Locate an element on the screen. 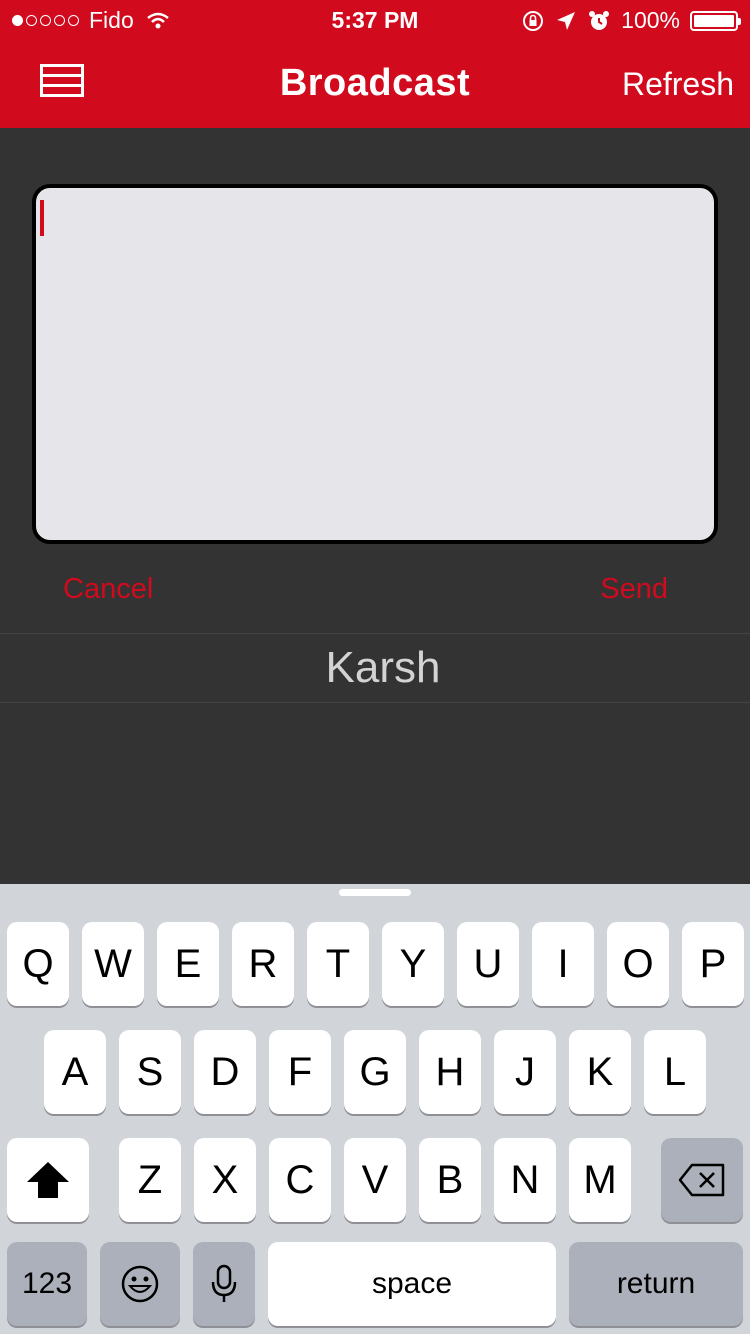 This screenshot has height=1334, width=750. backspace-icon is located at coordinates (701, 1180).